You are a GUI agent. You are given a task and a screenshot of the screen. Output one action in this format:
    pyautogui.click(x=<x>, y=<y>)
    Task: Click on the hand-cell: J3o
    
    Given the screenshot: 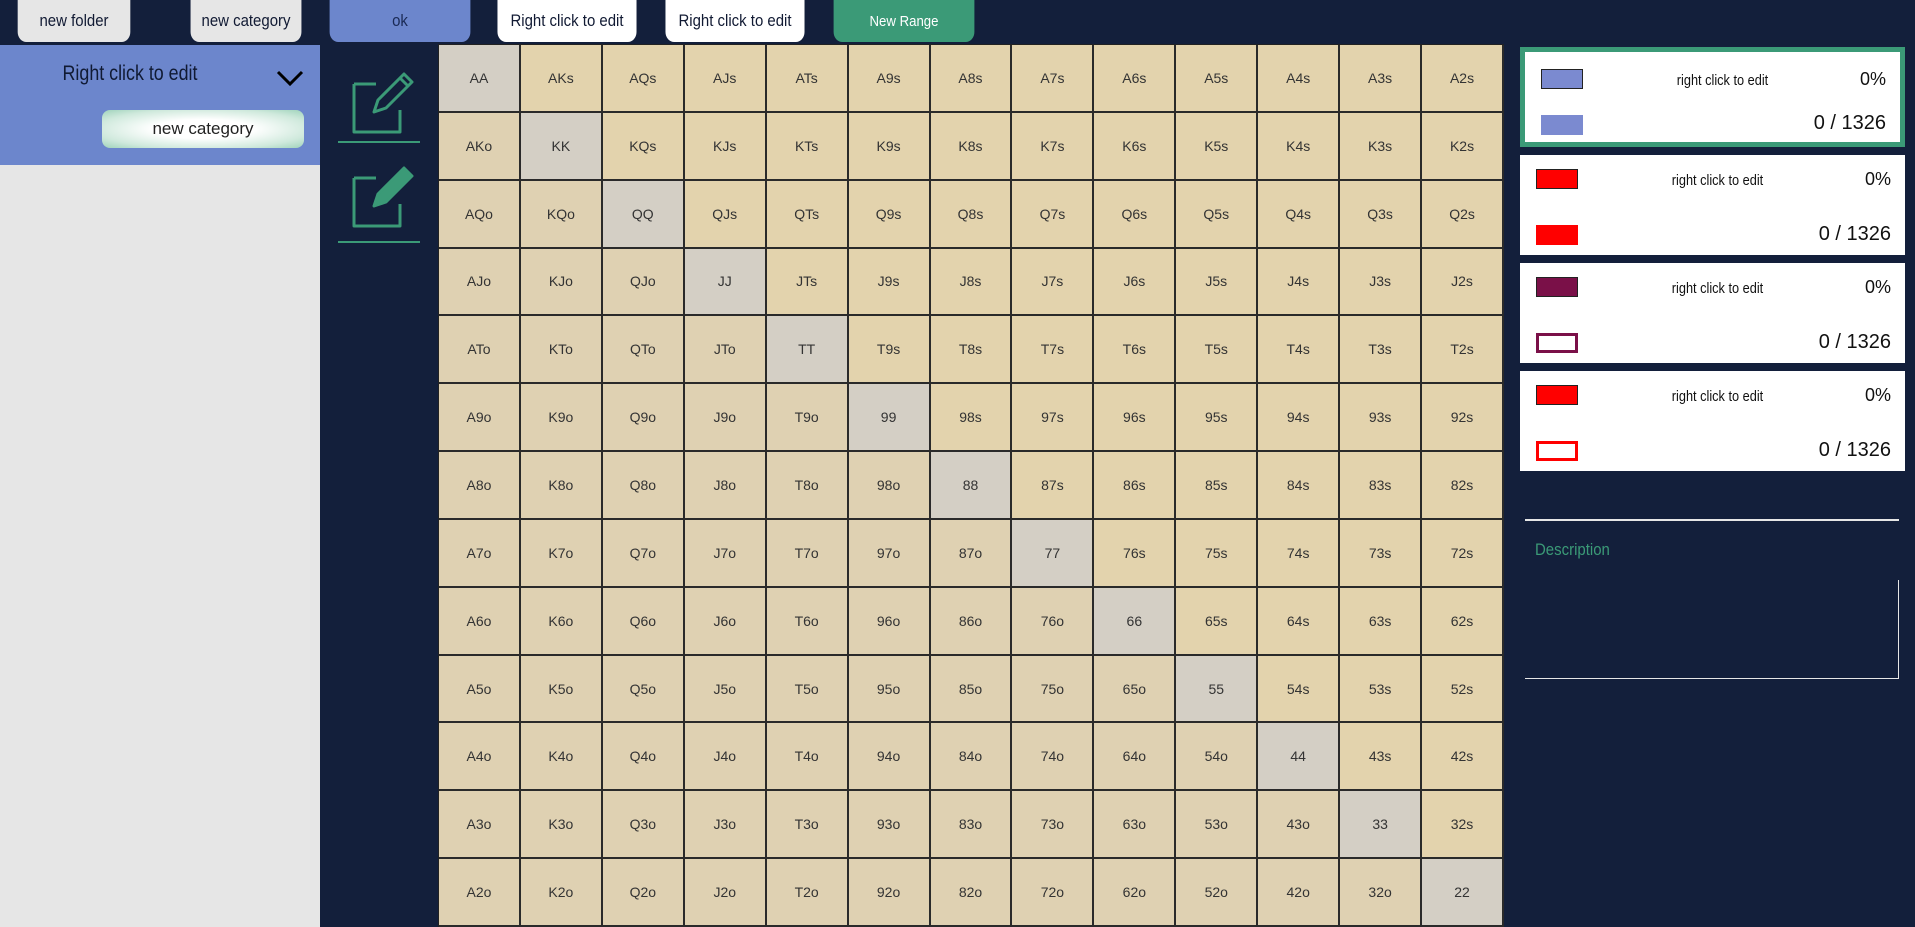 What is the action you would take?
    pyautogui.click(x=725, y=825)
    